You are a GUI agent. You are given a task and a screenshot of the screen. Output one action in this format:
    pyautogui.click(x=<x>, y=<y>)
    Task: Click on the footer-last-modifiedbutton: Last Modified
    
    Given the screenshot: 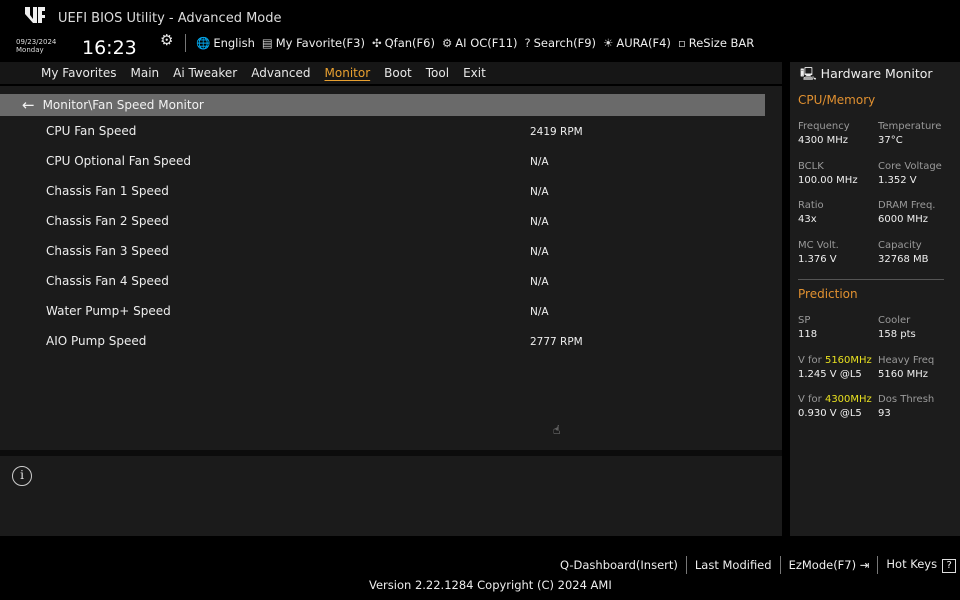 What is the action you would take?
    pyautogui.click(x=733, y=565)
    